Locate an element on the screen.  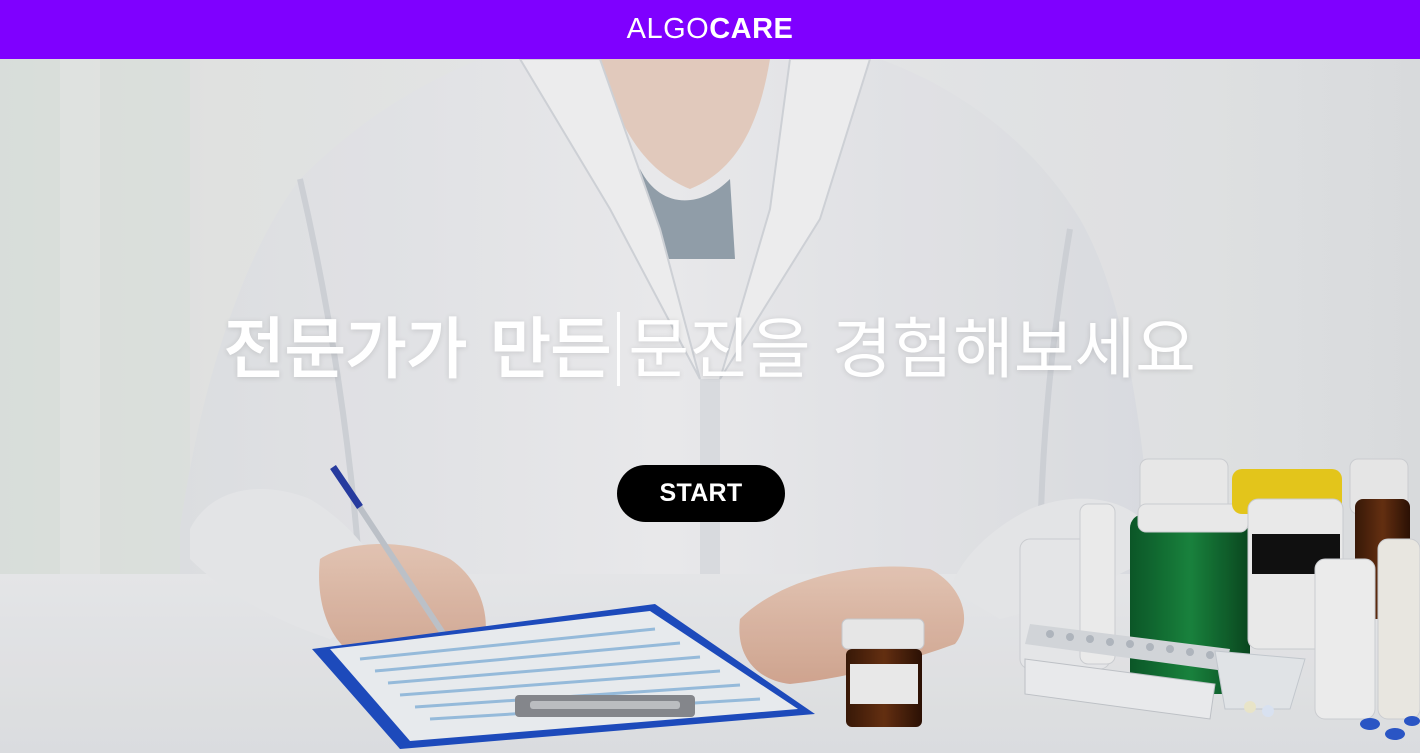
top-header: ALGOCARE is located at coordinates (710, 29).